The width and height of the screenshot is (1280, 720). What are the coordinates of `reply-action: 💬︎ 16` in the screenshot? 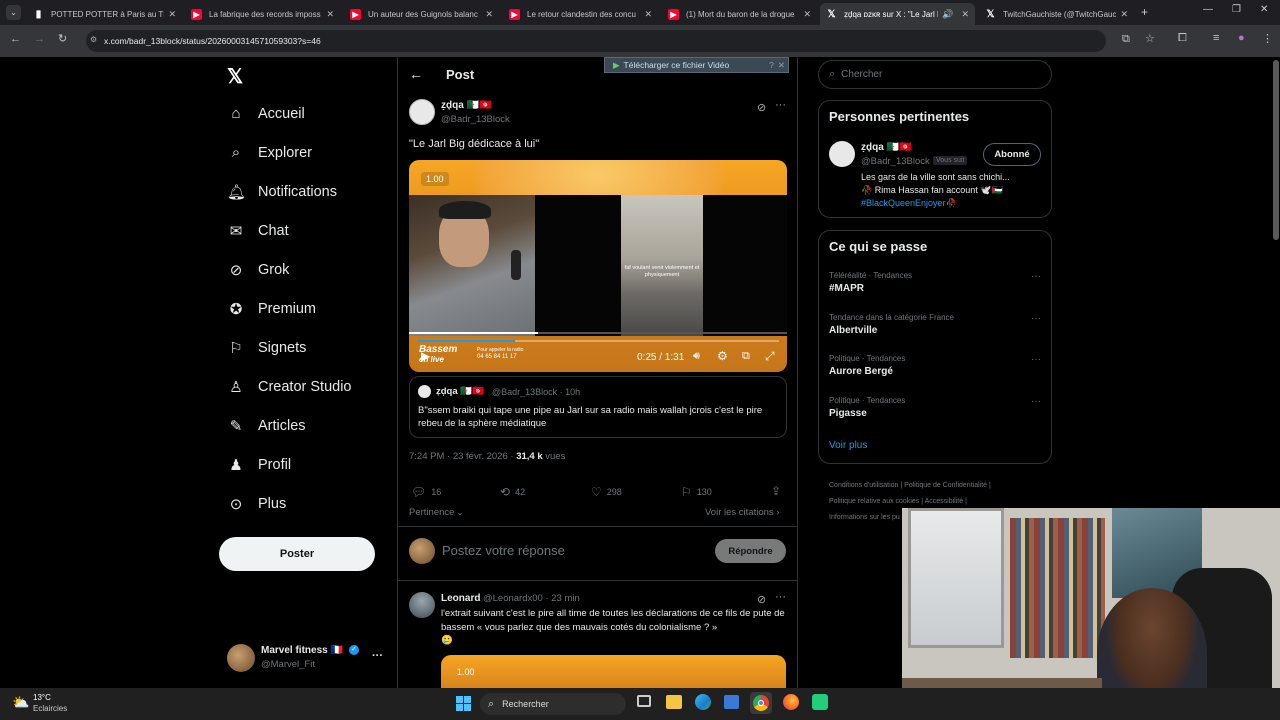 It's located at (426, 492).